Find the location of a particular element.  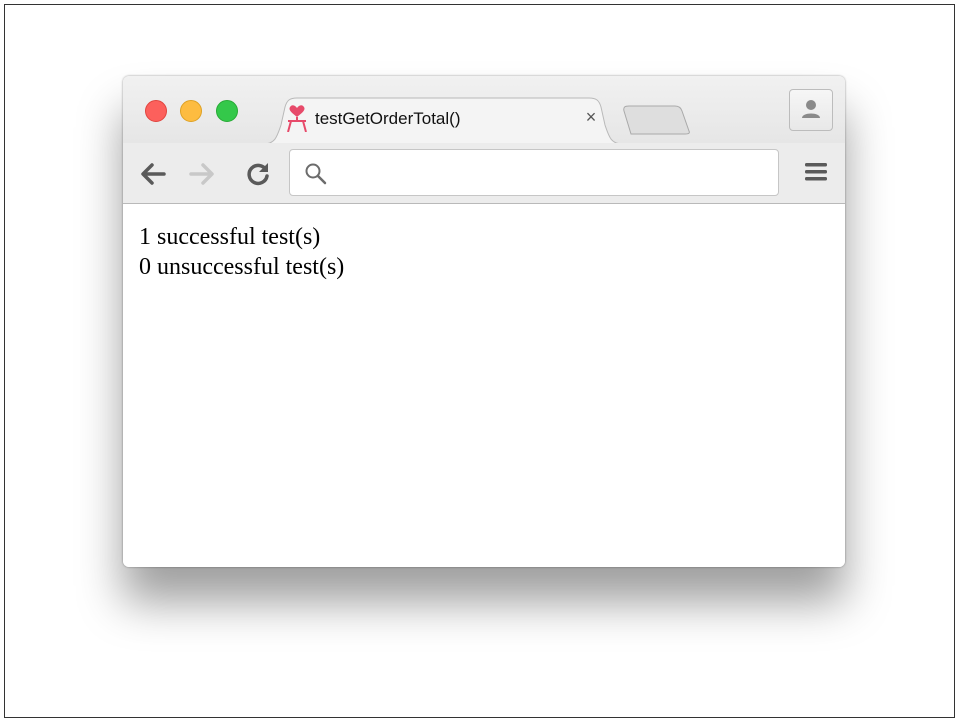

chair-heart-icon is located at coordinates (297, 118).